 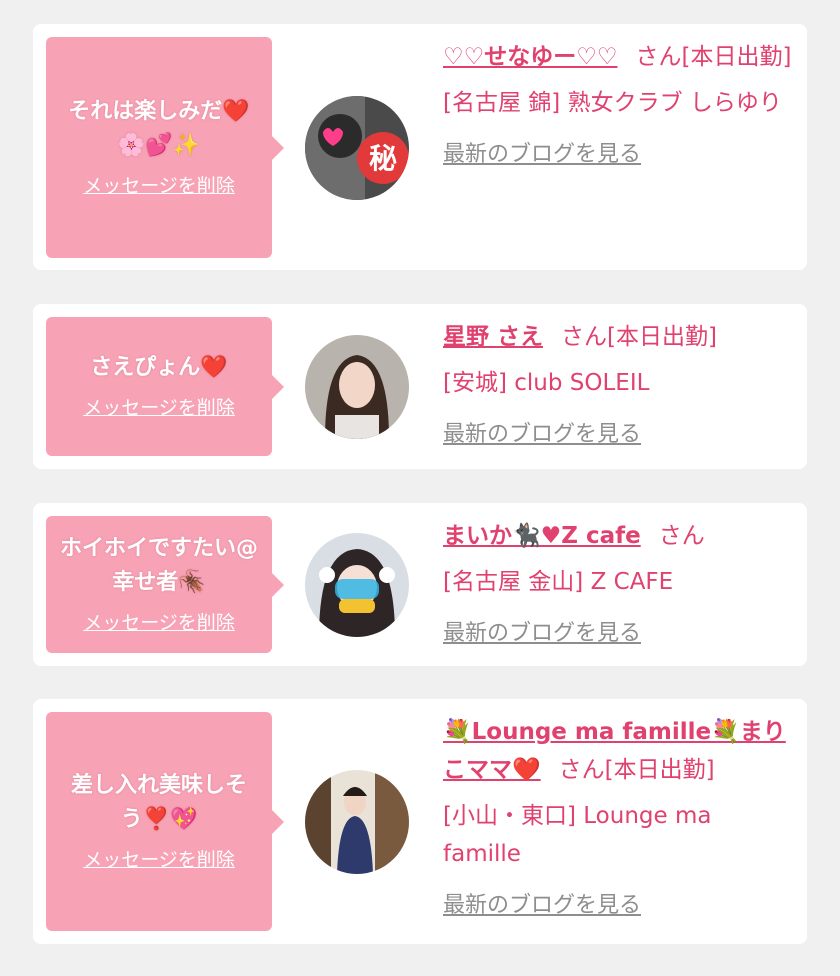 I want to click on cast-status: さん, so click(x=681, y=536).